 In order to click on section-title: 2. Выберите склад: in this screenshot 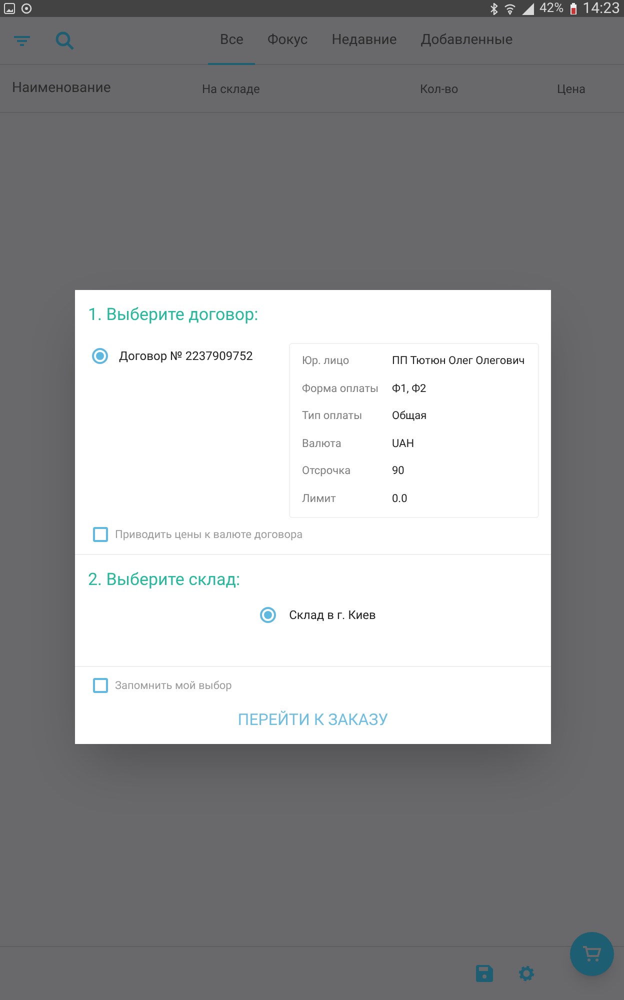, I will do `click(164, 580)`.